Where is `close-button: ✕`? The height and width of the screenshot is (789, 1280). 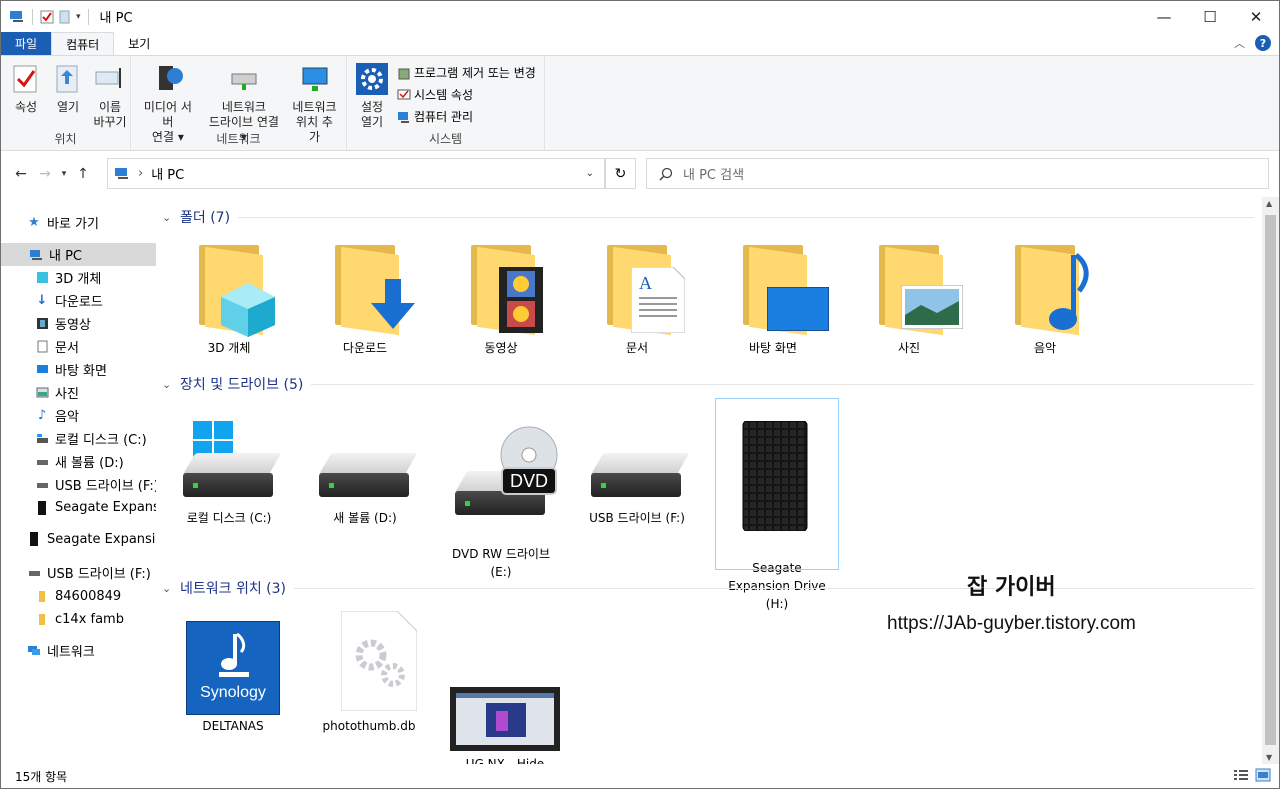
close-button: ✕ is located at coordinates (1256, 16).